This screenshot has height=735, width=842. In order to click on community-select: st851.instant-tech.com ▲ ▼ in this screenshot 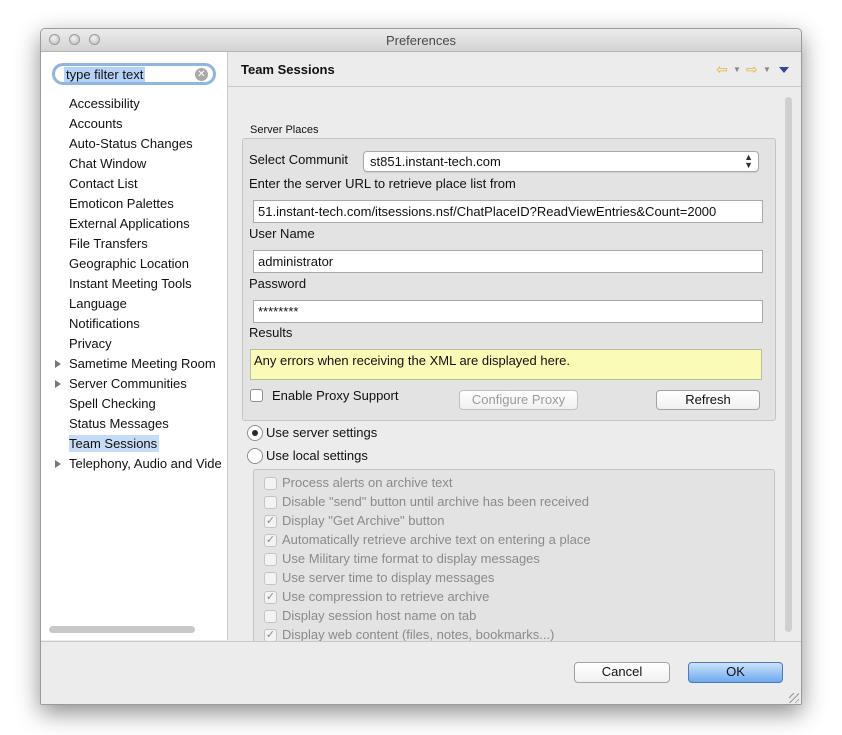, I will do `click(561, 161)`.